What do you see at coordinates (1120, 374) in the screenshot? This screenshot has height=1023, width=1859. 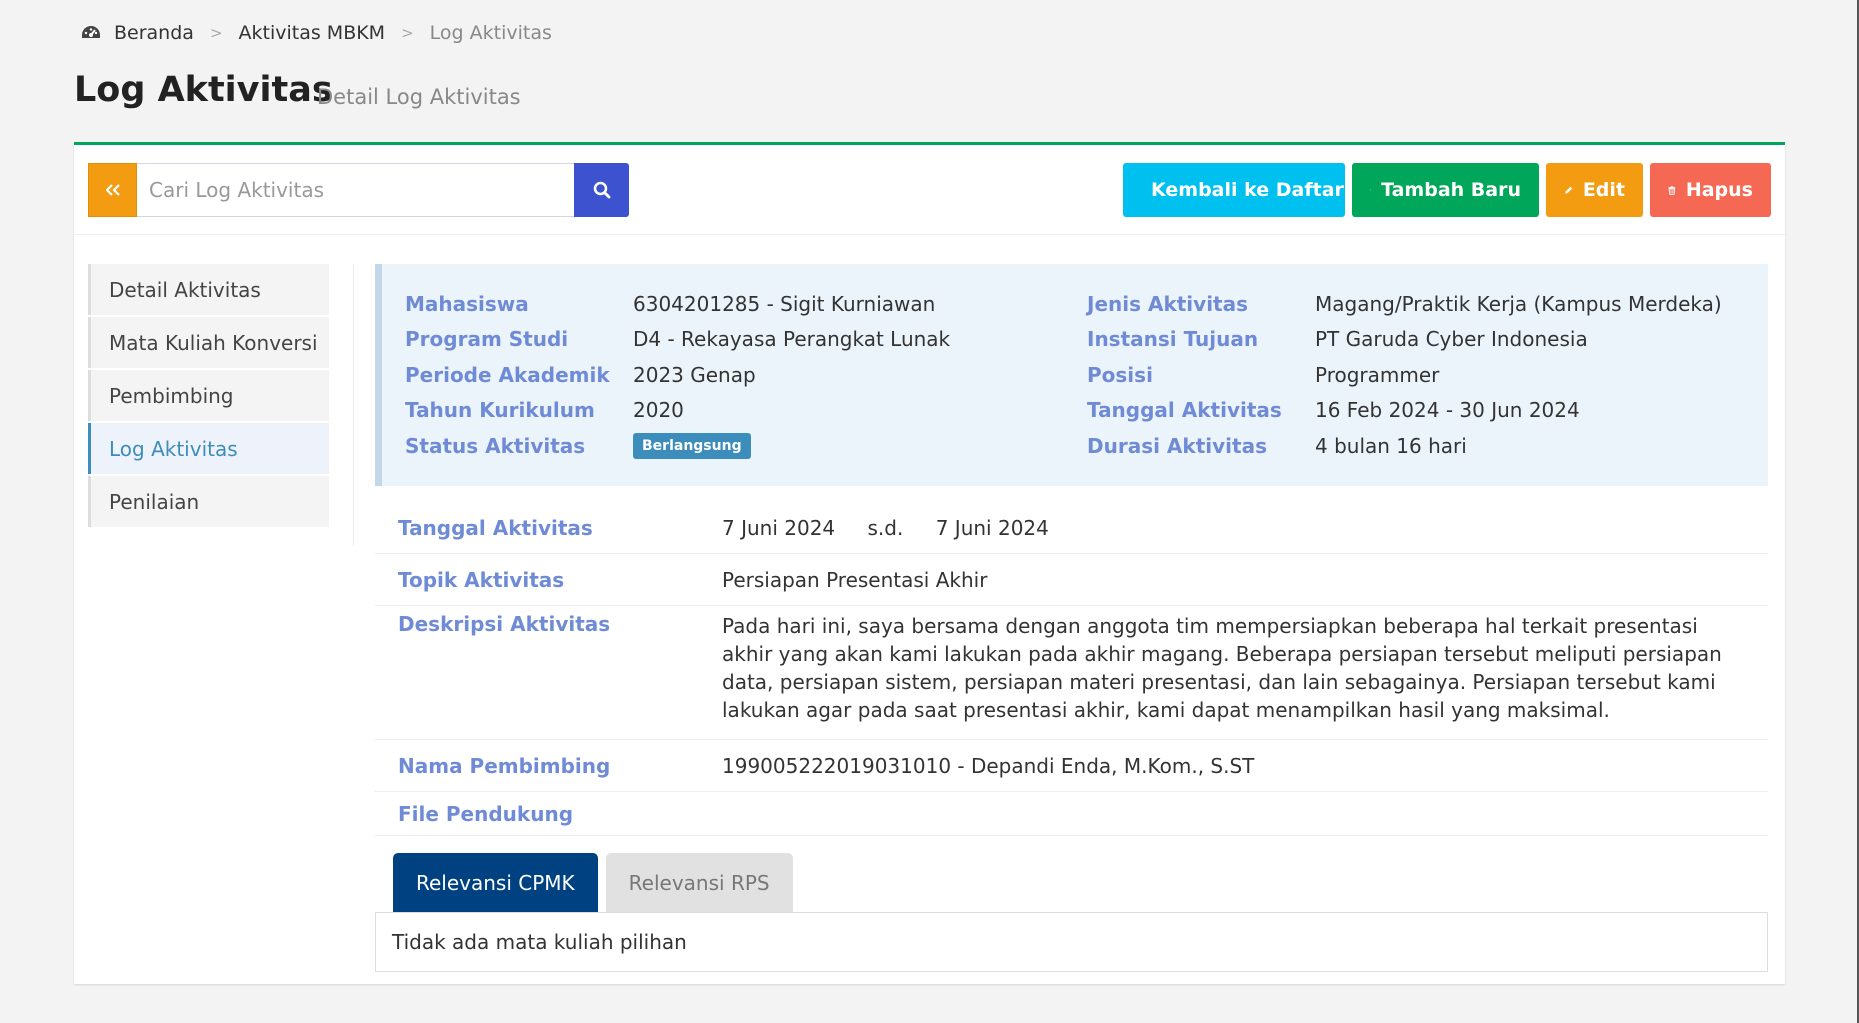 I see `info-label: Posisi` at bounding box center [1120, 374].